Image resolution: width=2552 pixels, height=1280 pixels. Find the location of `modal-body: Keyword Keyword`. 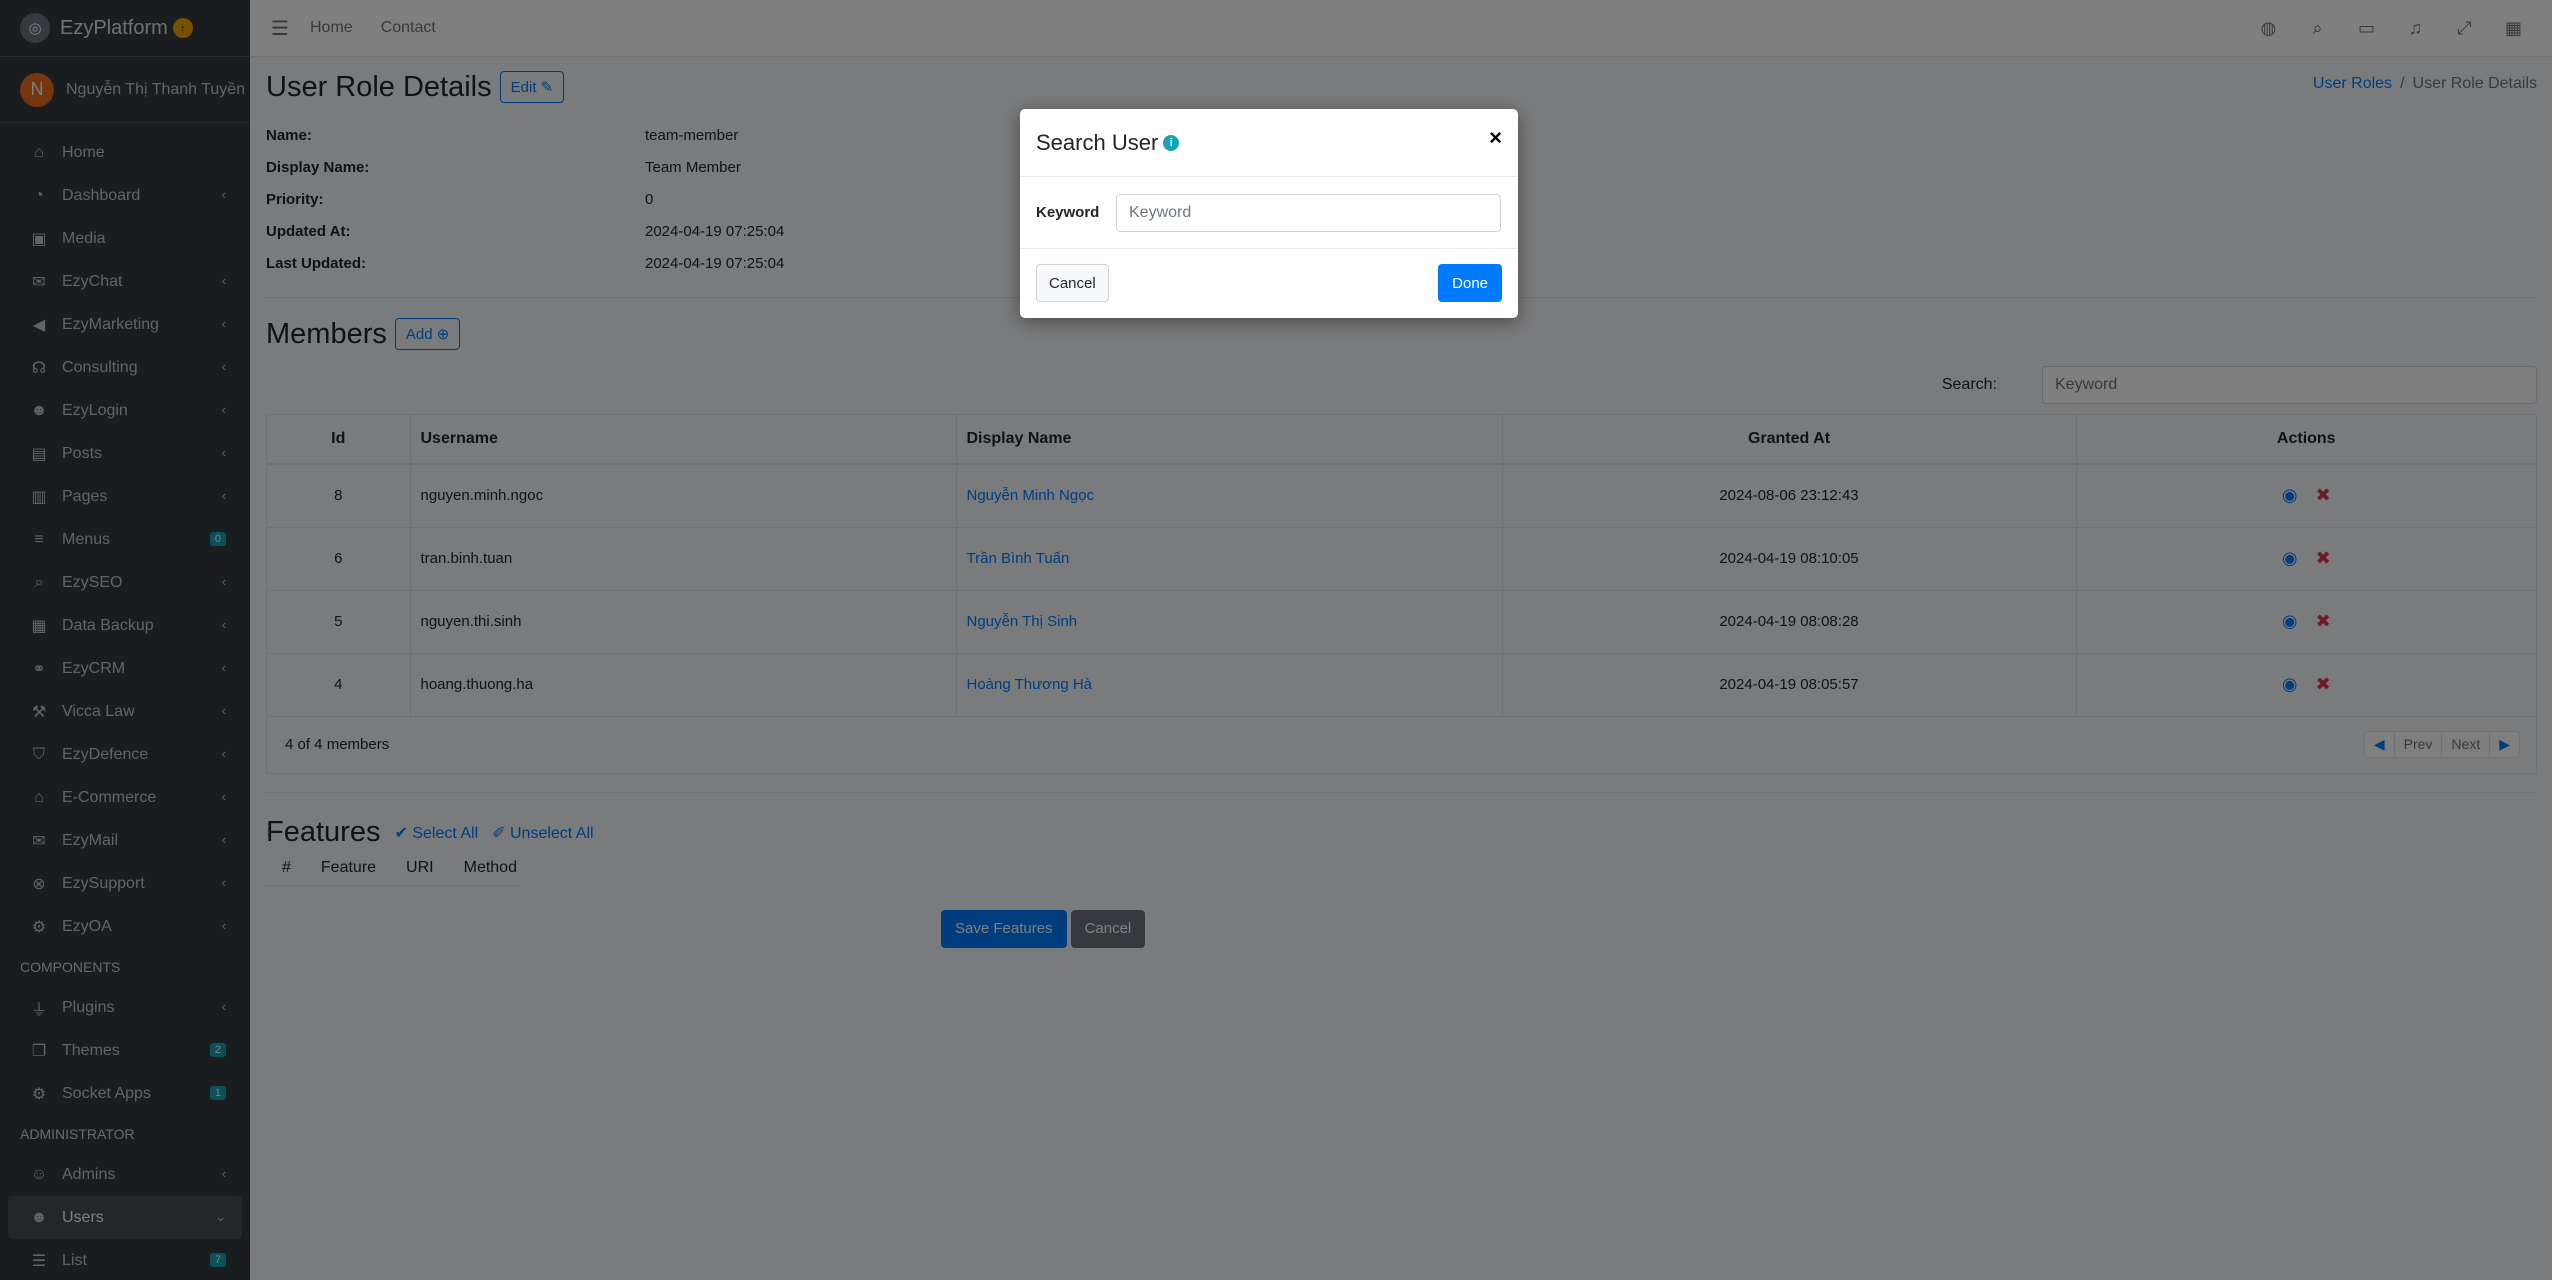

modal-body: Keyword Keyword is located at coordinates (1269, 213).